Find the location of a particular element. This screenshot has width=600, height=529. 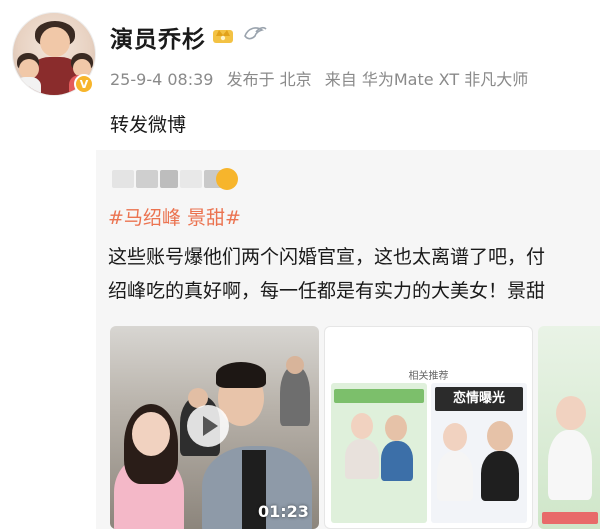

image-thumbnail: 相关推荐 恋情曝光 is located at coordinates (428, 427).